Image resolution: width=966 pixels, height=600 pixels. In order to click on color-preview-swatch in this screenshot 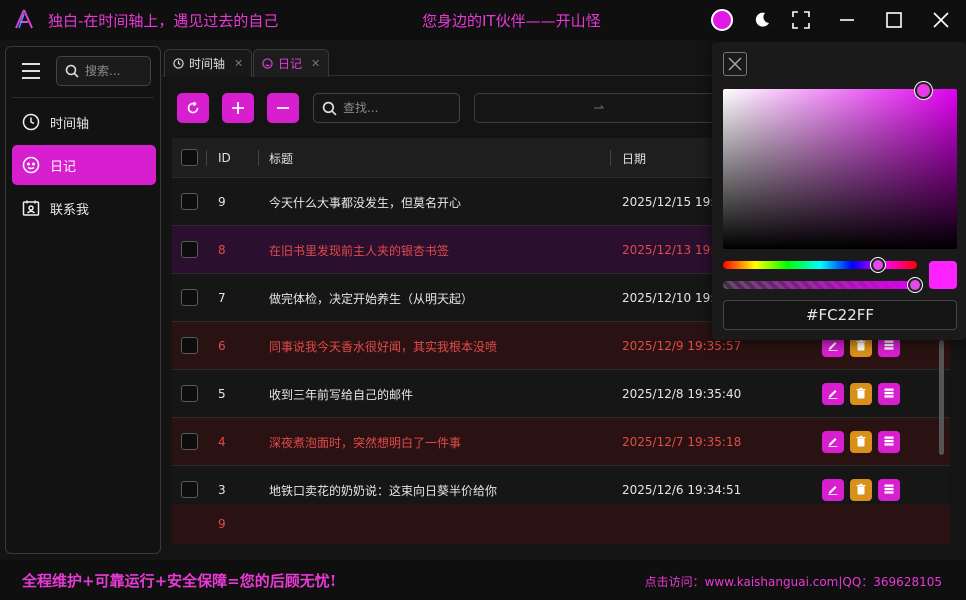, I will do `click(943, 275)`.